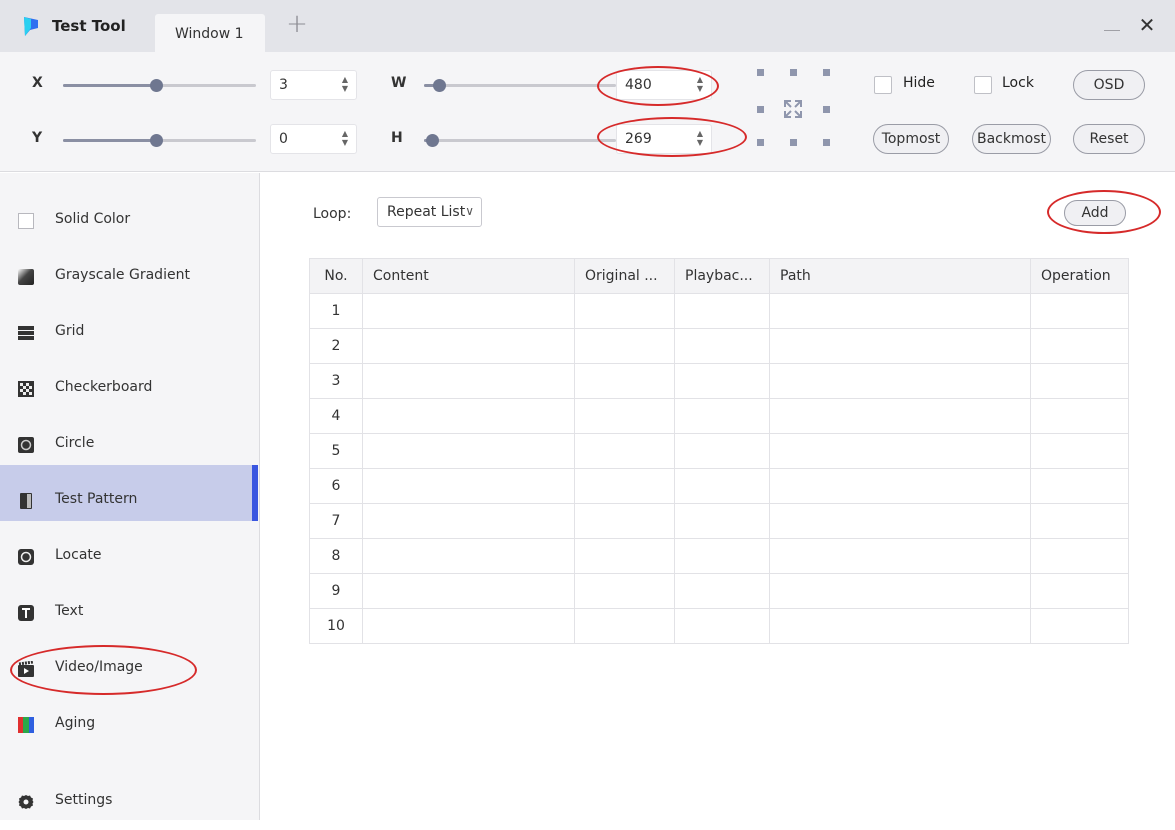  Describe the element at coordinates (1112, 30) in the screenshot. I see `minimize-icon` at that location.